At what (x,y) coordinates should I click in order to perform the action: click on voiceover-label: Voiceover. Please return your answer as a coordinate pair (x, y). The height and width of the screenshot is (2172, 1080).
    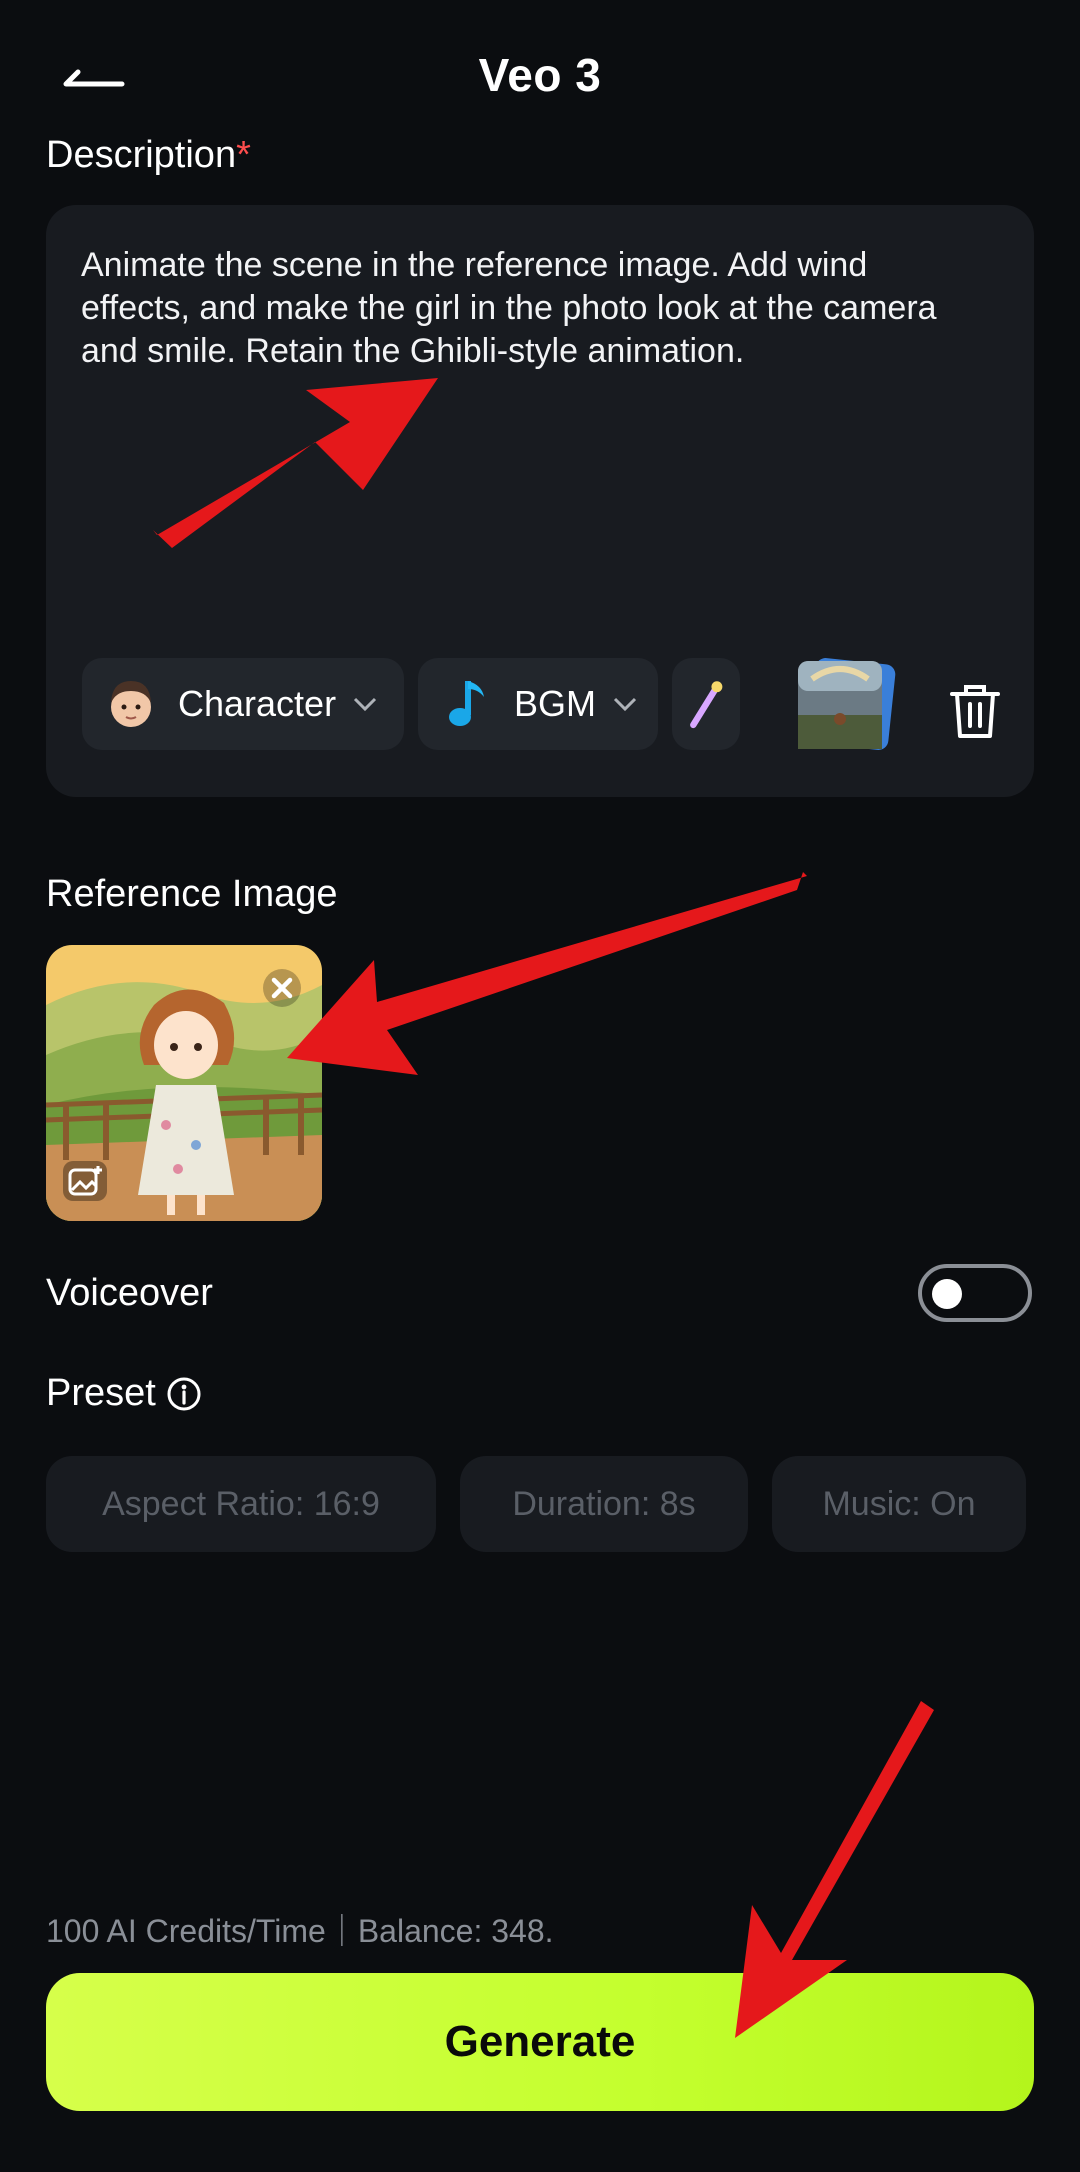
    Looking at the image, I should click on (129, 1293).